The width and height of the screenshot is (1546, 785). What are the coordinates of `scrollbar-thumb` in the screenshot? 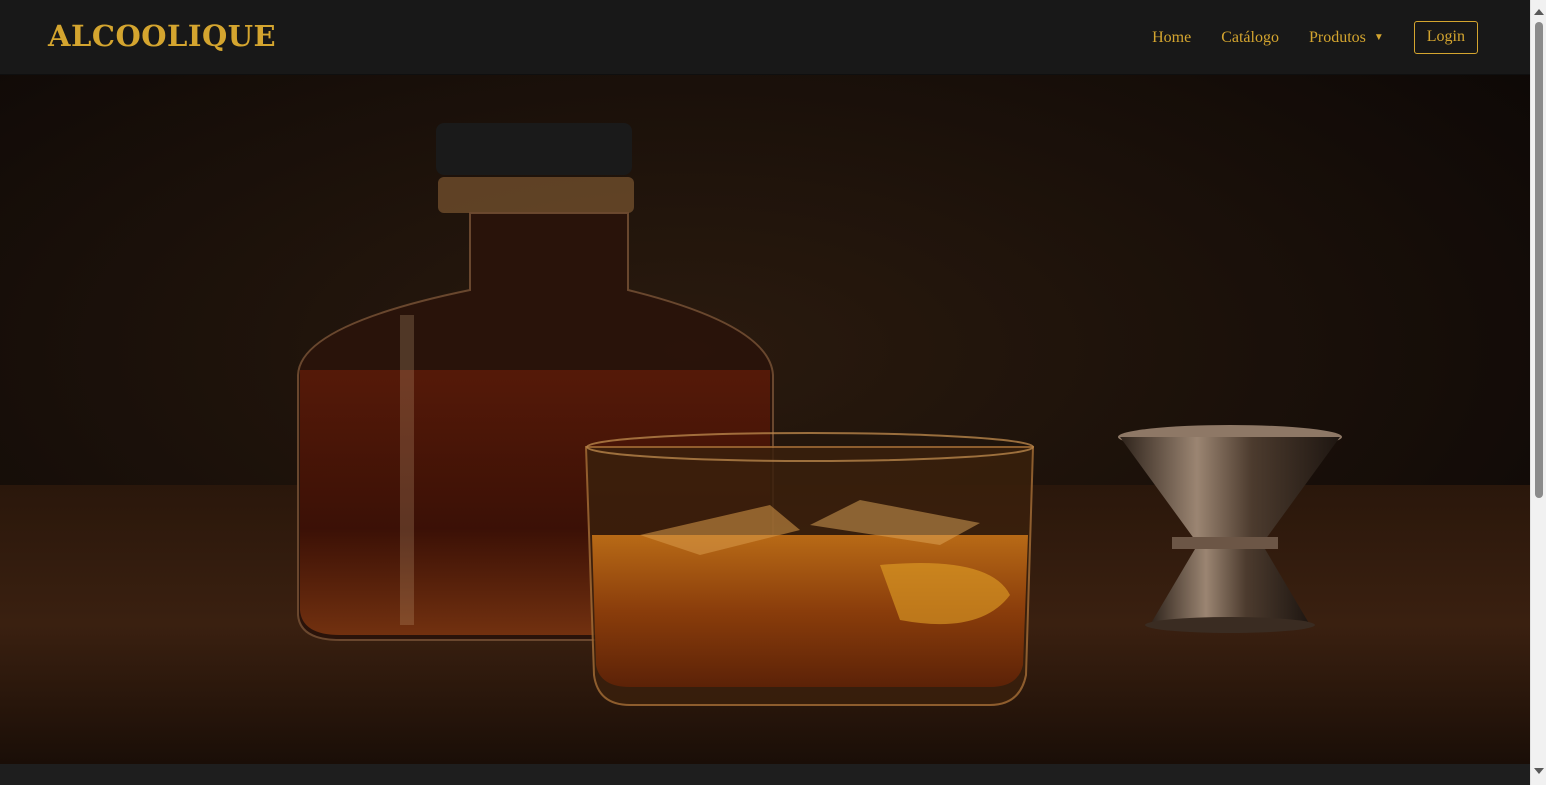 It's located at (1539, 260).